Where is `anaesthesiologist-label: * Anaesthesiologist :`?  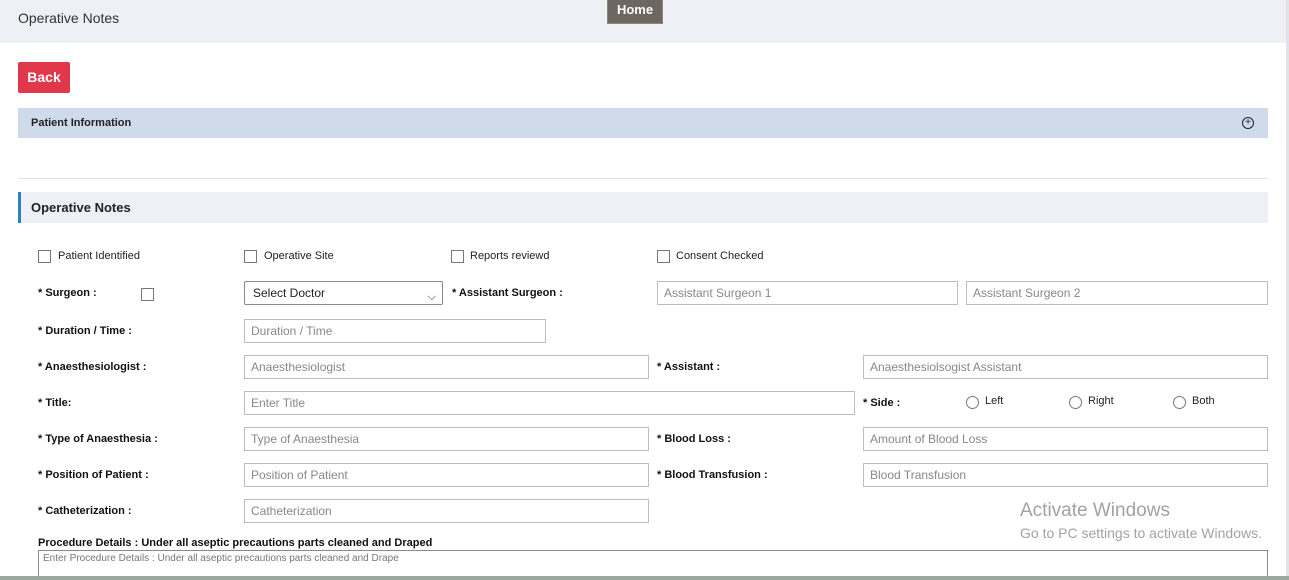
anaesthesiologist-label: * Anaesthesiologist : is located at coordinates (92, 367).